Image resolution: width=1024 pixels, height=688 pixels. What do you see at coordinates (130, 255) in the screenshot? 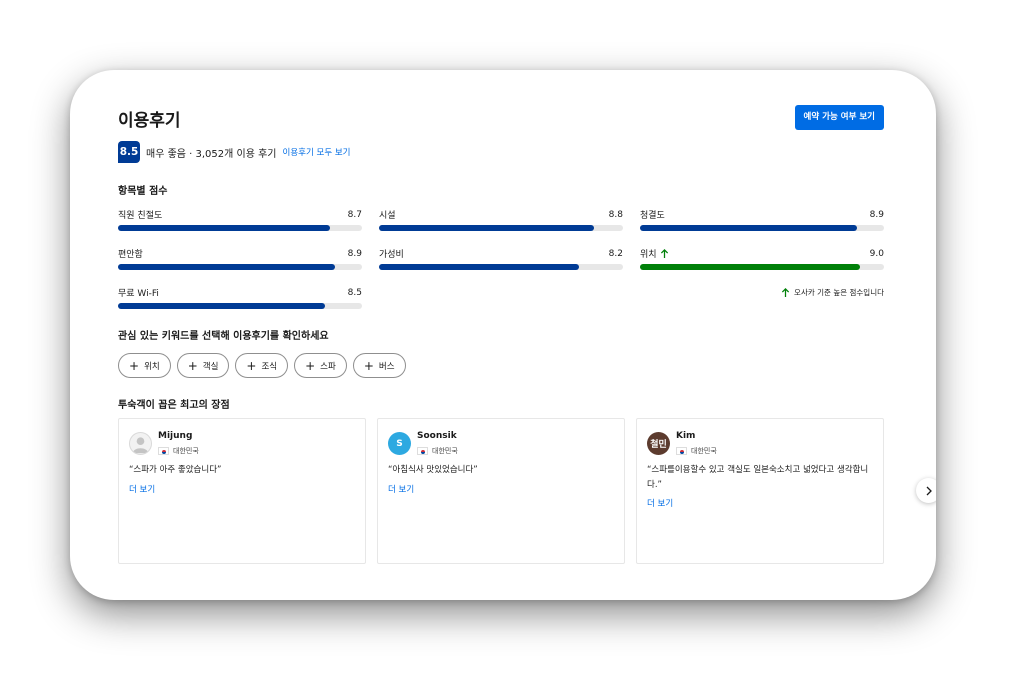
I see `category-label: 편안함` at bounding box center [130, 255].